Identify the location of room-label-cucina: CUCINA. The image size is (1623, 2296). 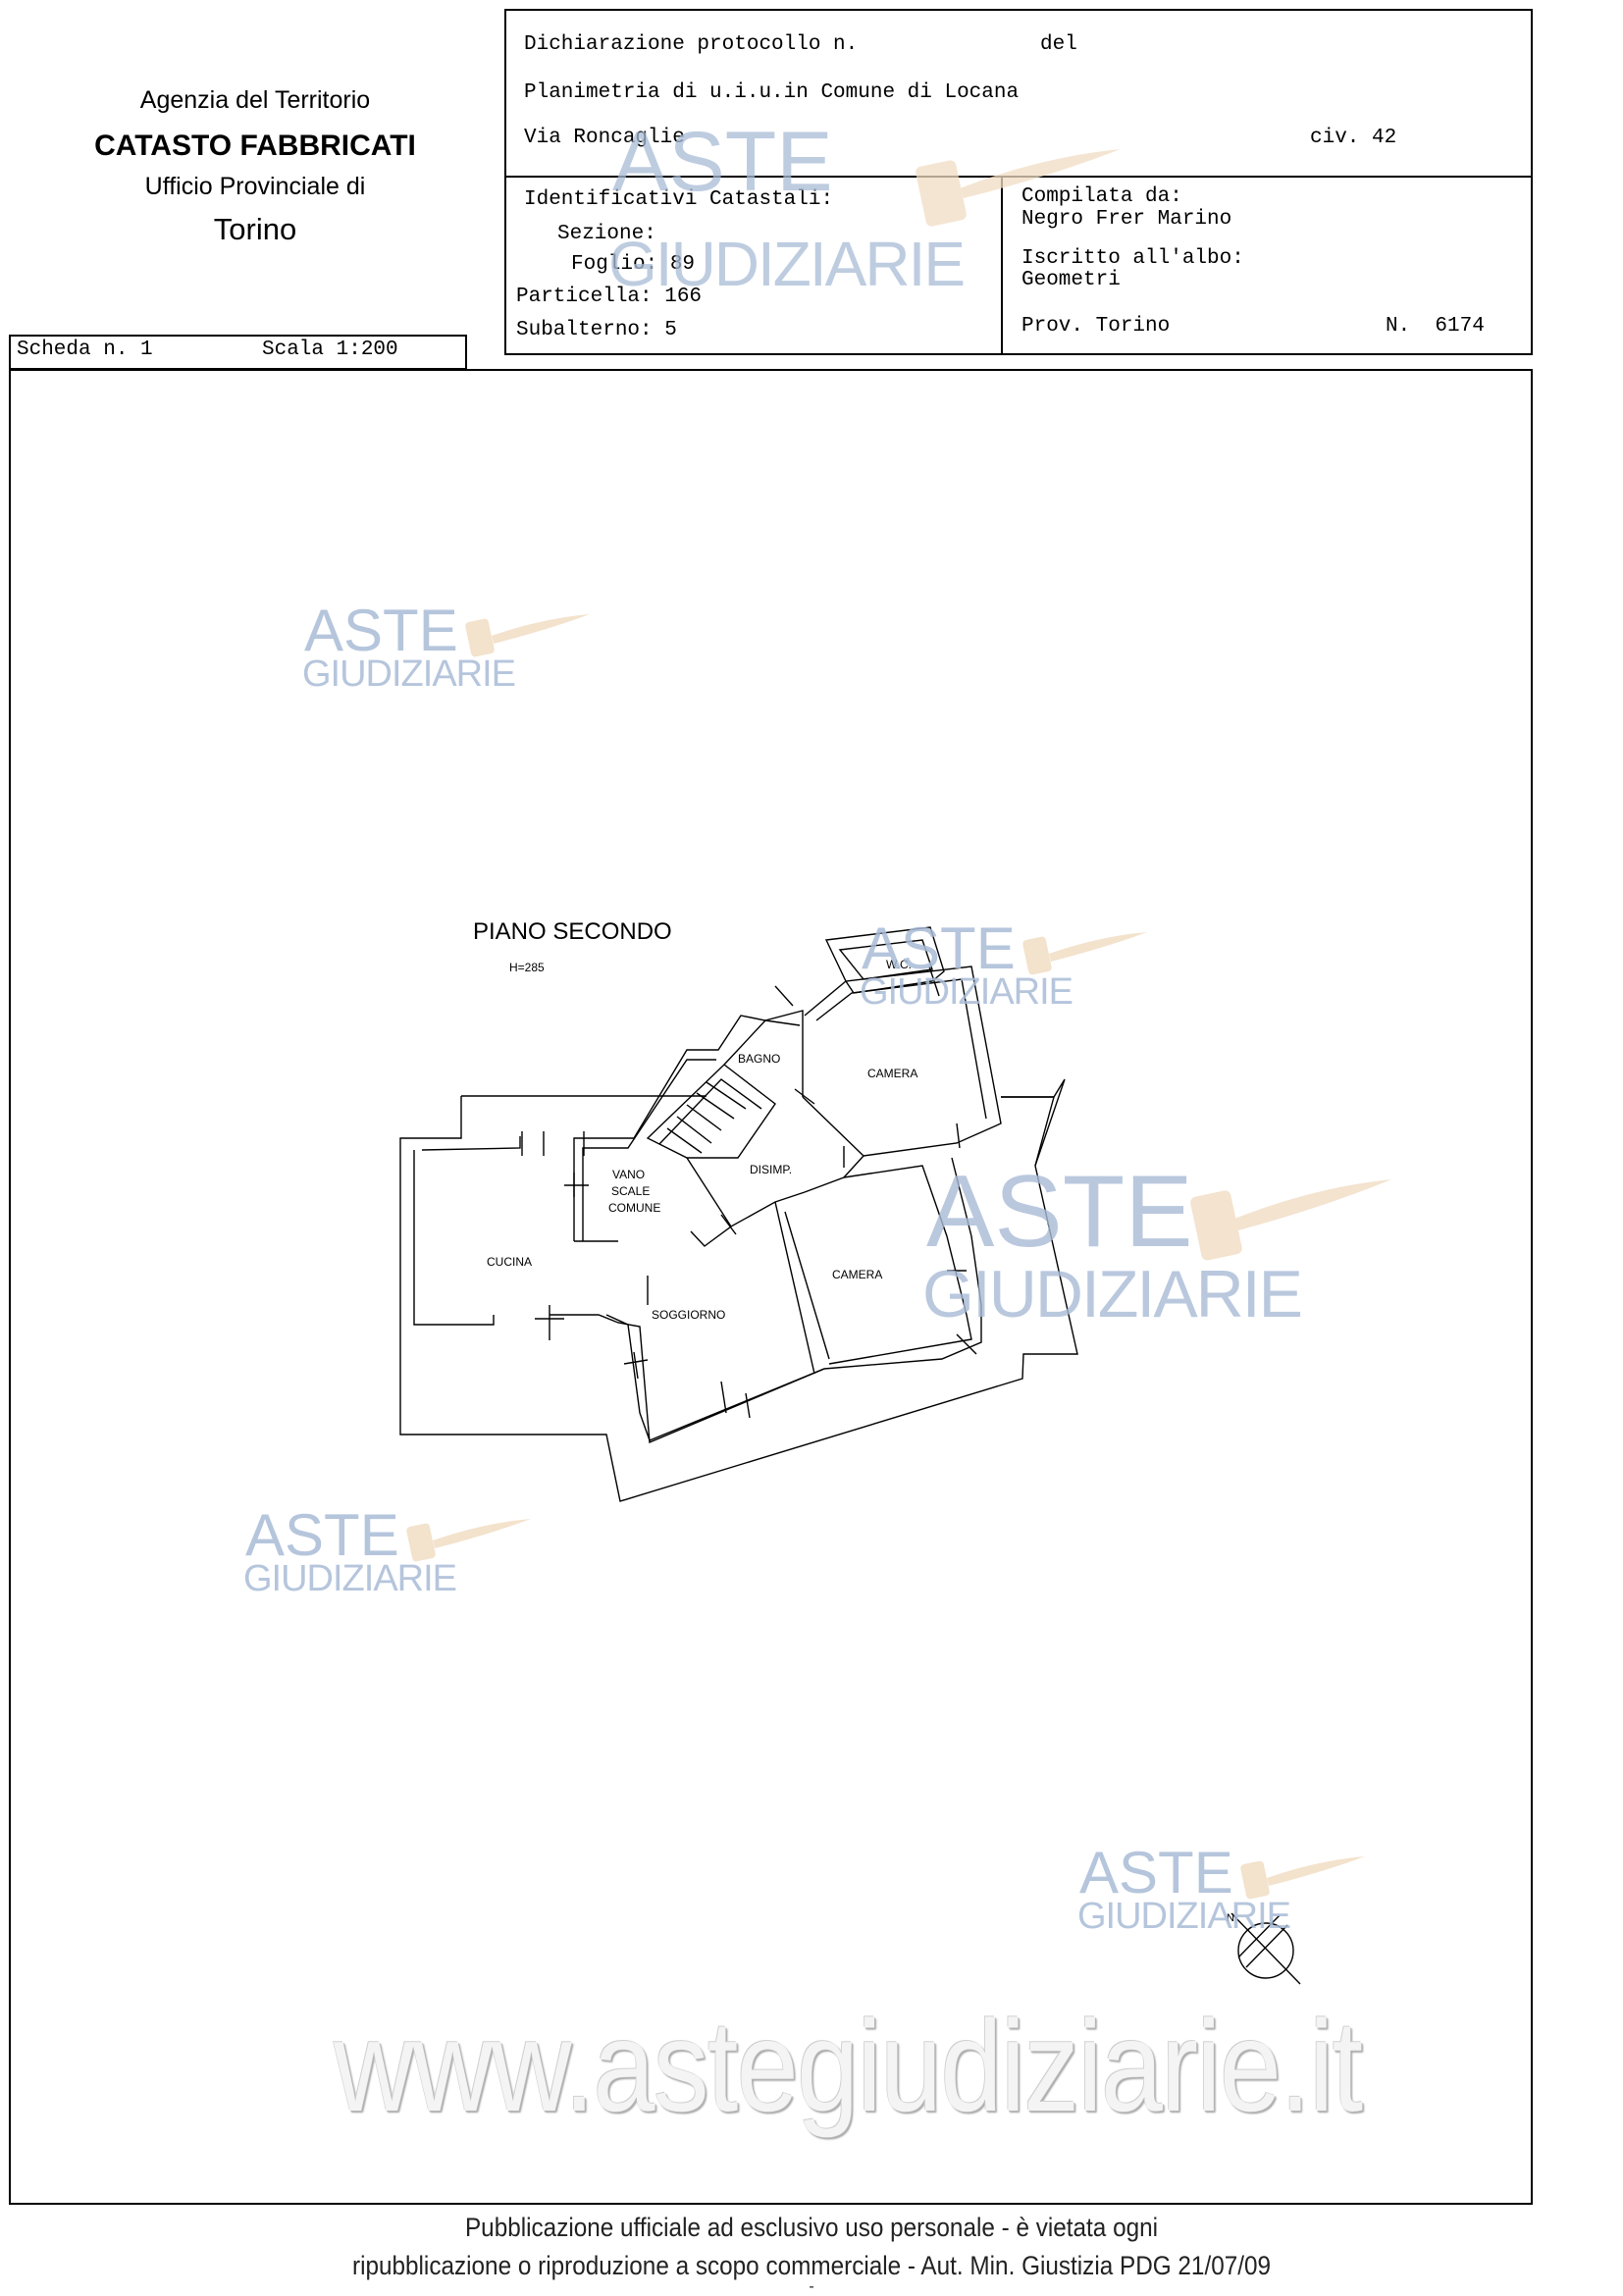
(509, 1262).